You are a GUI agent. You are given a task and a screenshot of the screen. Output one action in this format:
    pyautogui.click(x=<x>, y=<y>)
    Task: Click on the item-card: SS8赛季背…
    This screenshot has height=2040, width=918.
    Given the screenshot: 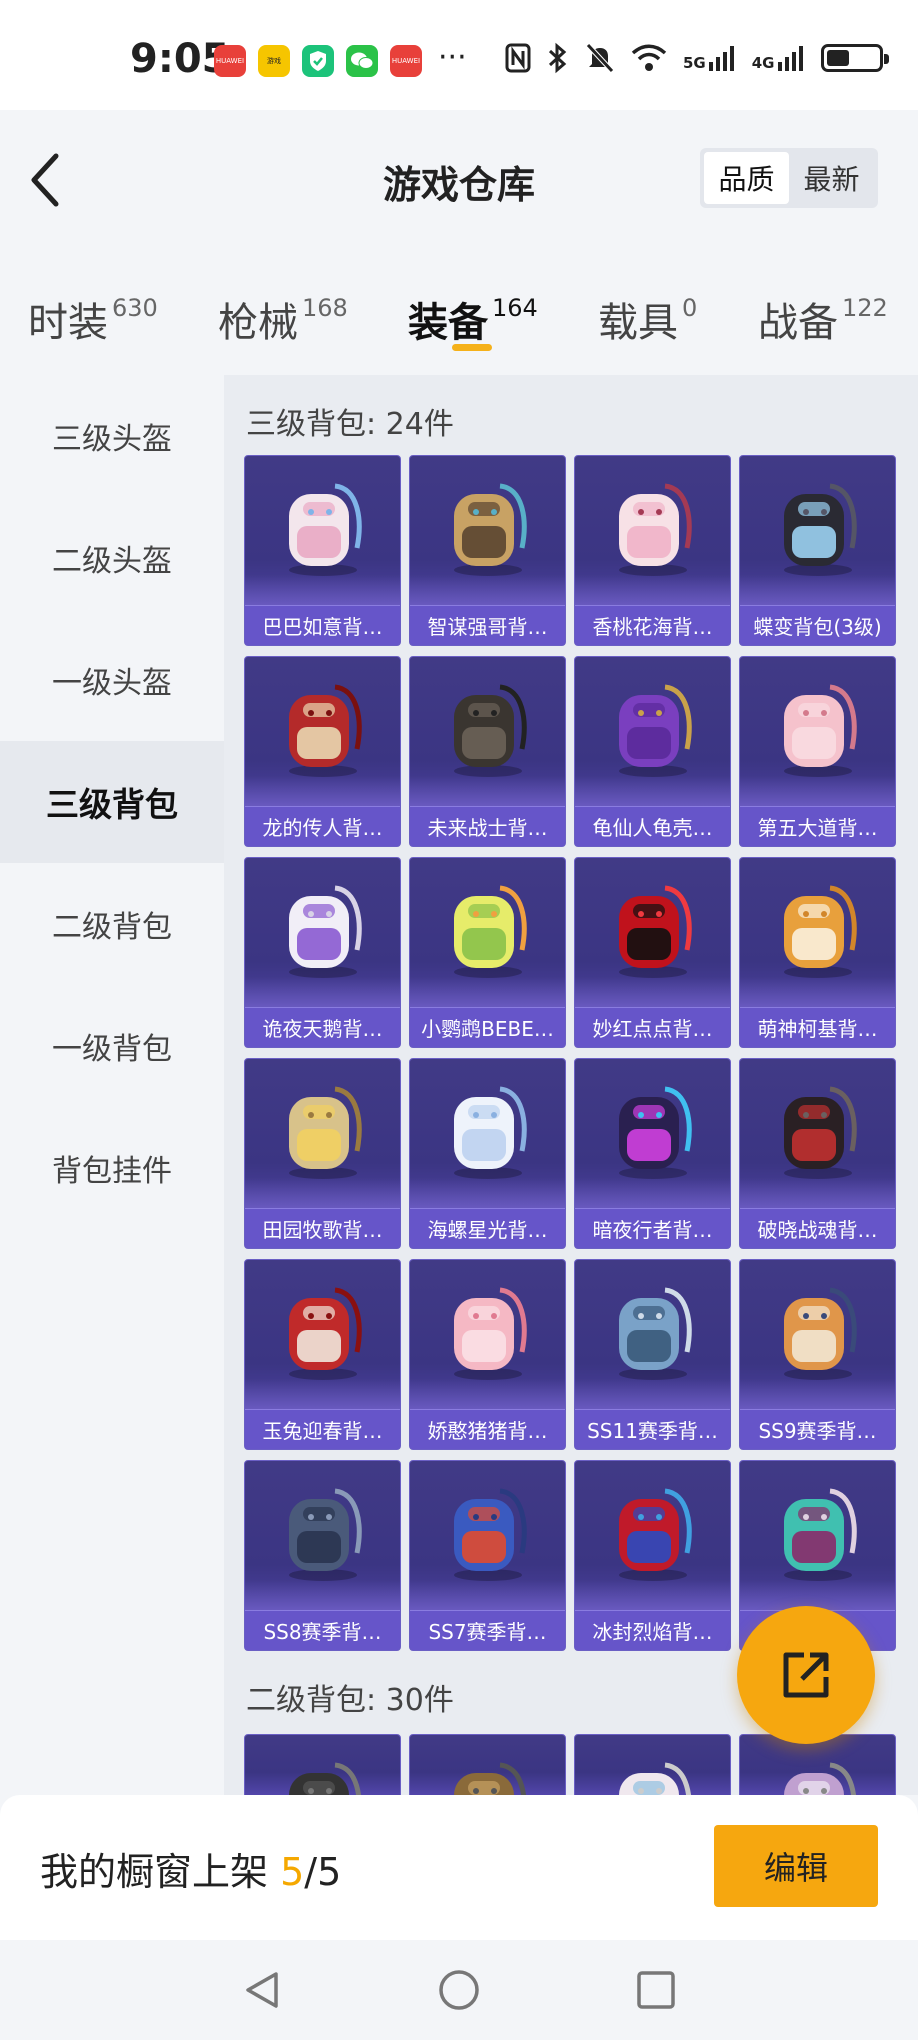 What is the action you would take?
    pyautogui.click(x=322, y=1555)
    